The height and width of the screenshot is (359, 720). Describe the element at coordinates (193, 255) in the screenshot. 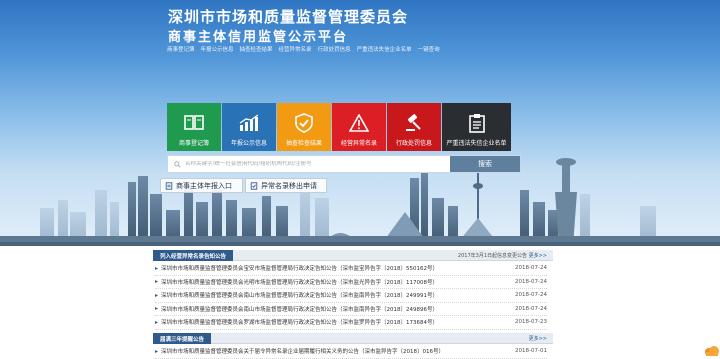

I see `abnormal-notice-tab: 列入经营异常名录告知公告` at that location.